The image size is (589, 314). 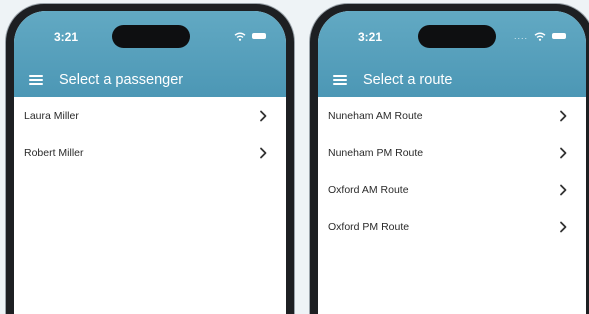 I want to click on route-name: Oxford AM Route, so click(x=368, y=189).